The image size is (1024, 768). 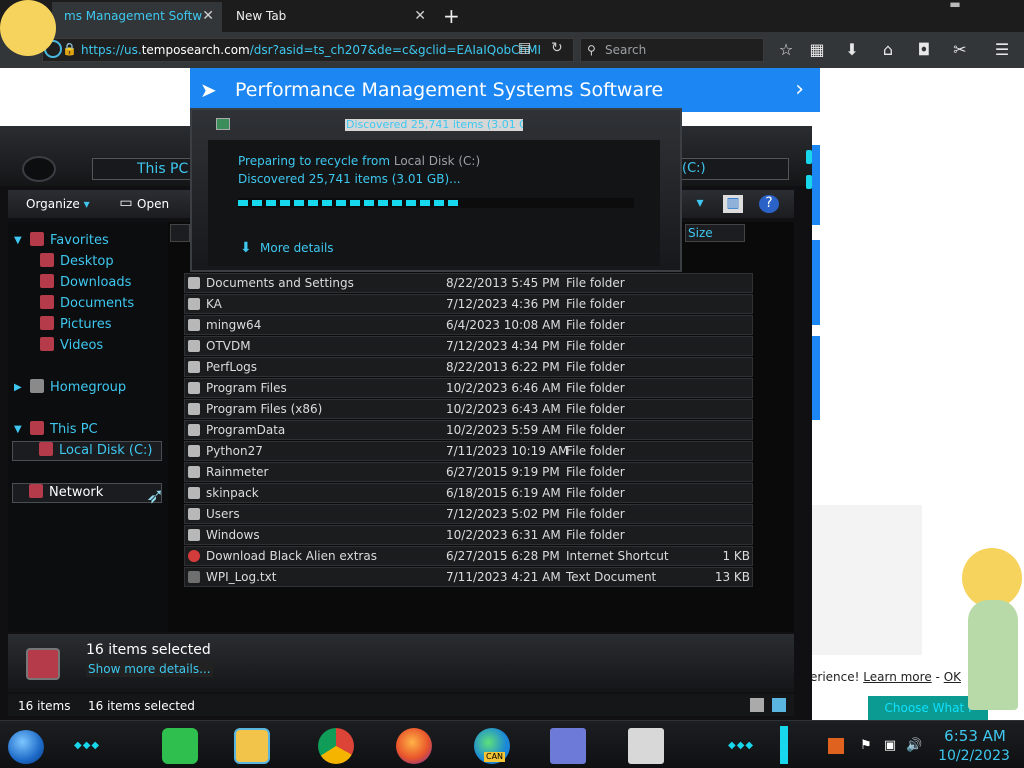 What do you see at coordinates (71, 346) in the screenshot?
I see `nav-videos: Videos` at bounding box center [71, 346].